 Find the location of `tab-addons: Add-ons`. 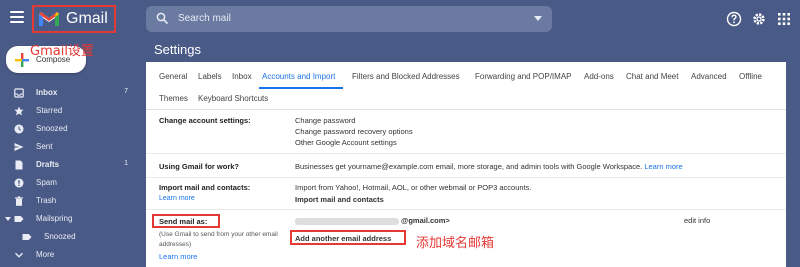

tab-addons: Add-ons is located at coordinates (599, 76).